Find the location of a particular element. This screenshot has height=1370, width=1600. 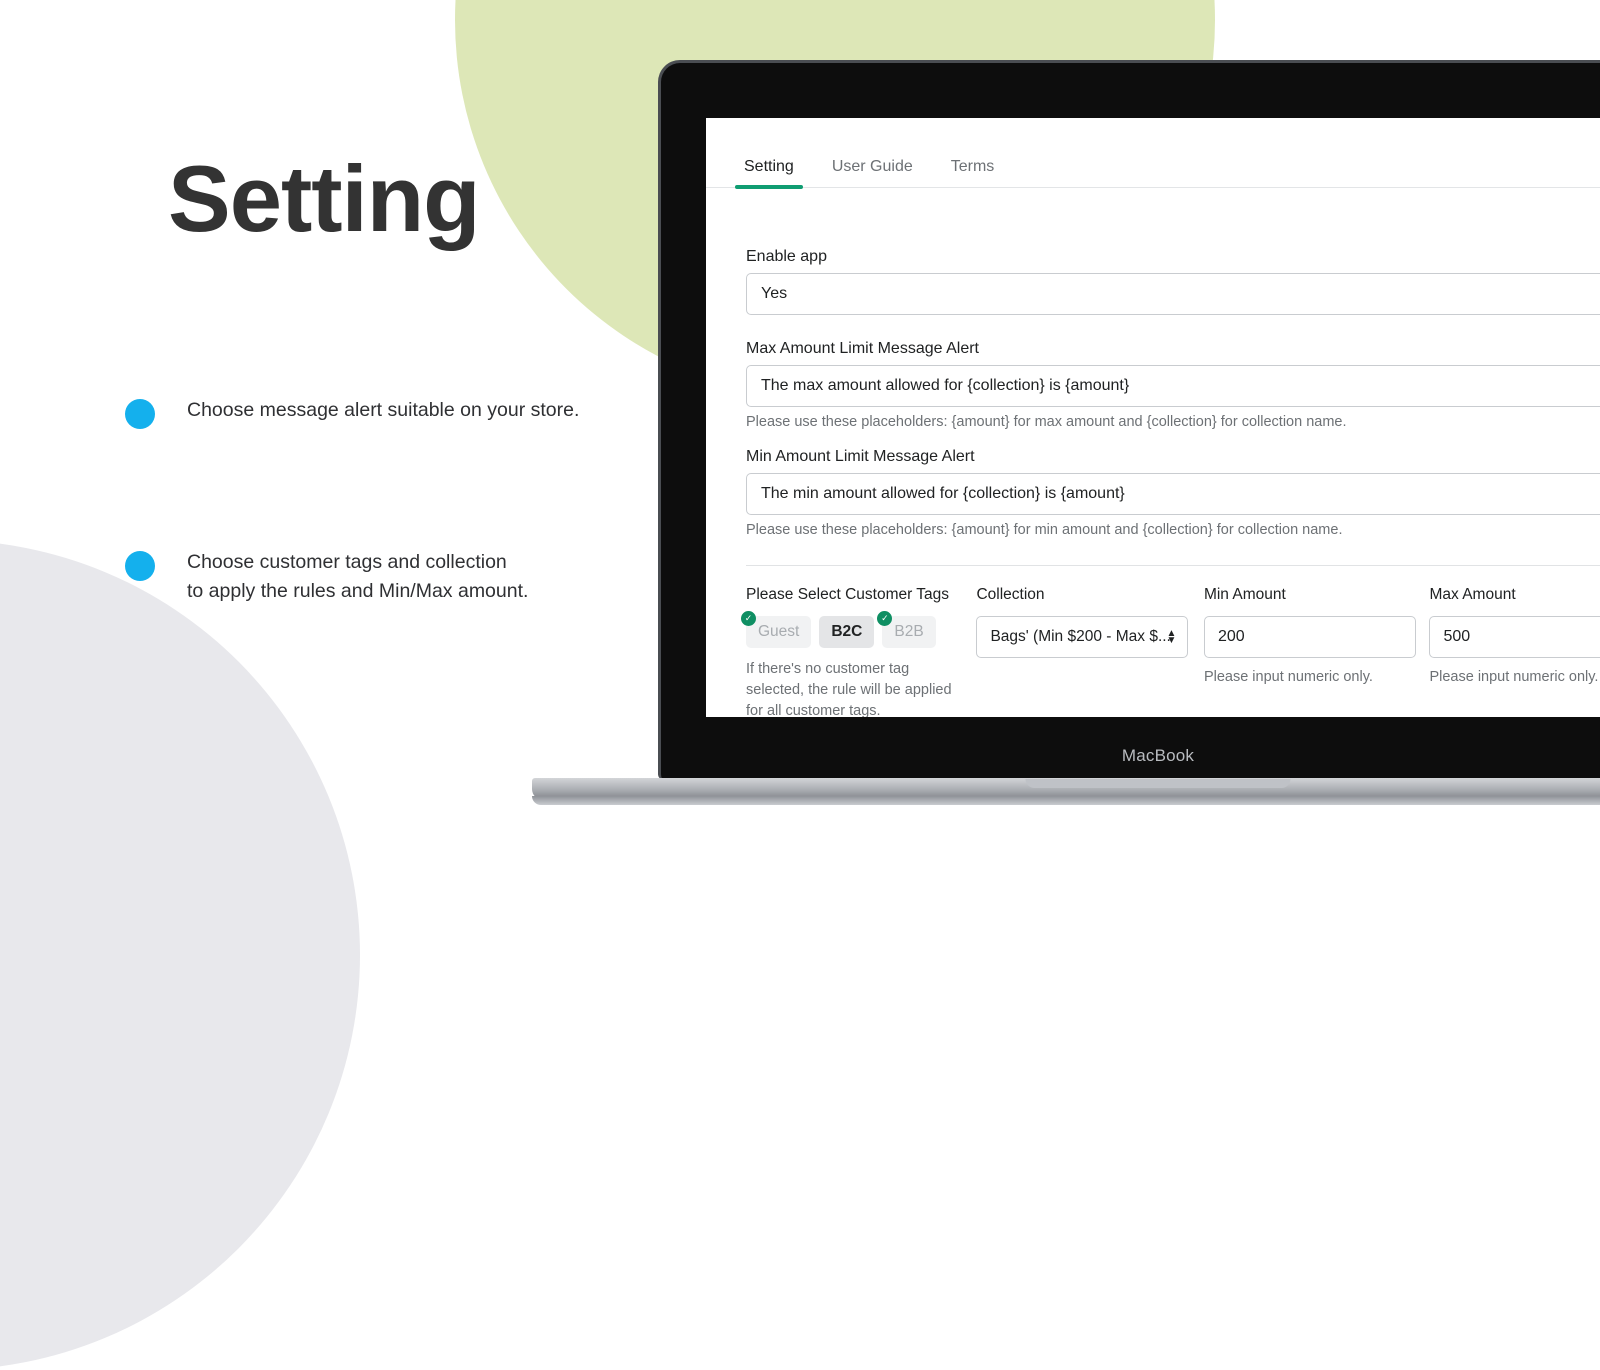

tag-chip-label: B2C is located at coordinates (847, 631).